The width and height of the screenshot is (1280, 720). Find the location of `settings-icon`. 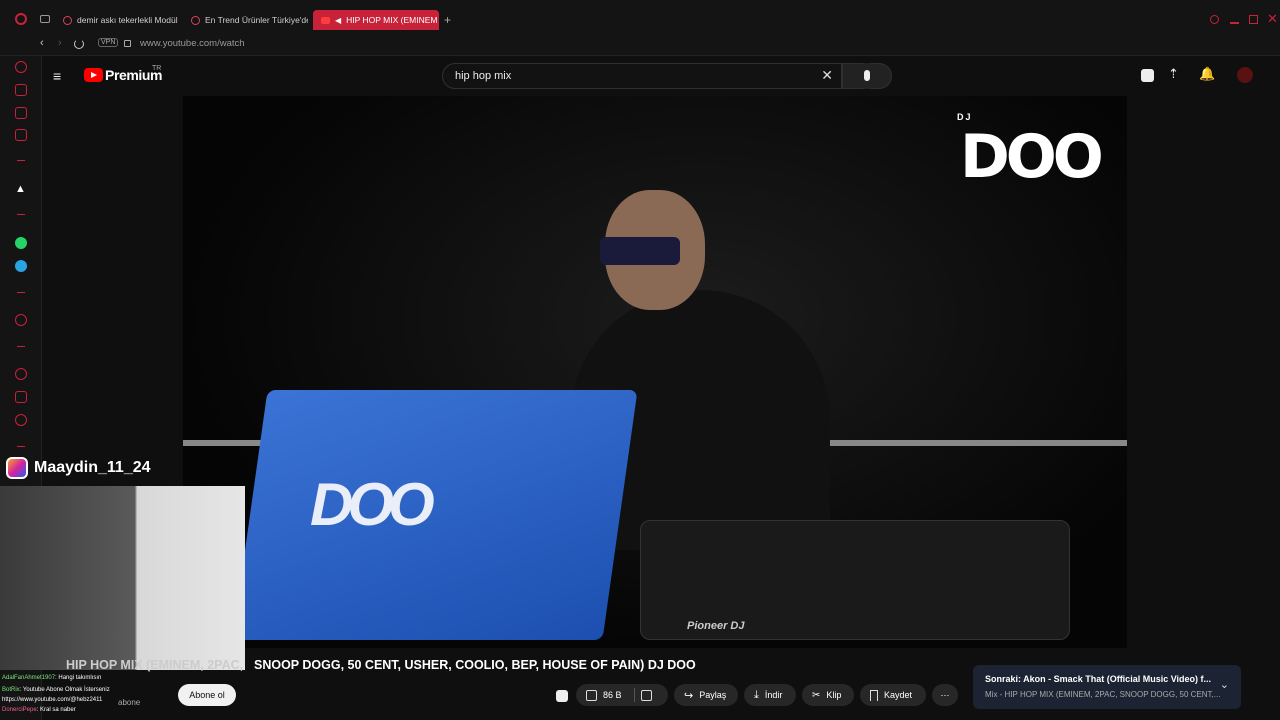

settings-icon is located at coordinates (21, 420).